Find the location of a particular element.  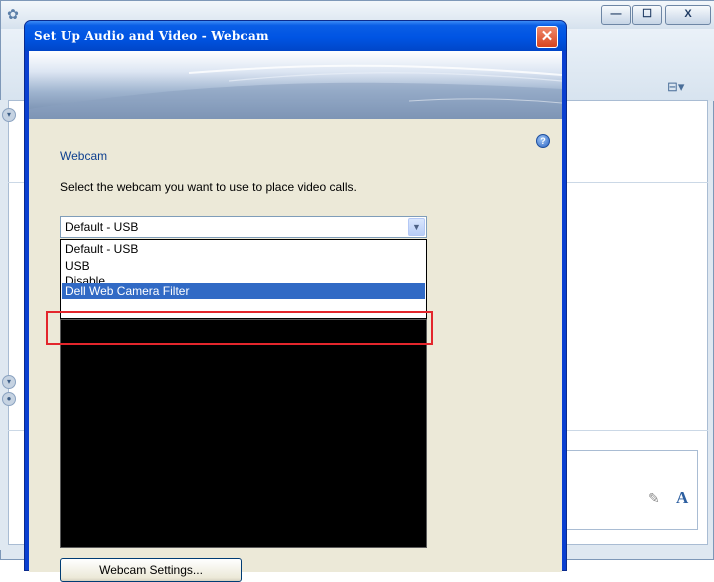

contacts-menu-icon: ⊟▾ is located at coordinates (687, 88).